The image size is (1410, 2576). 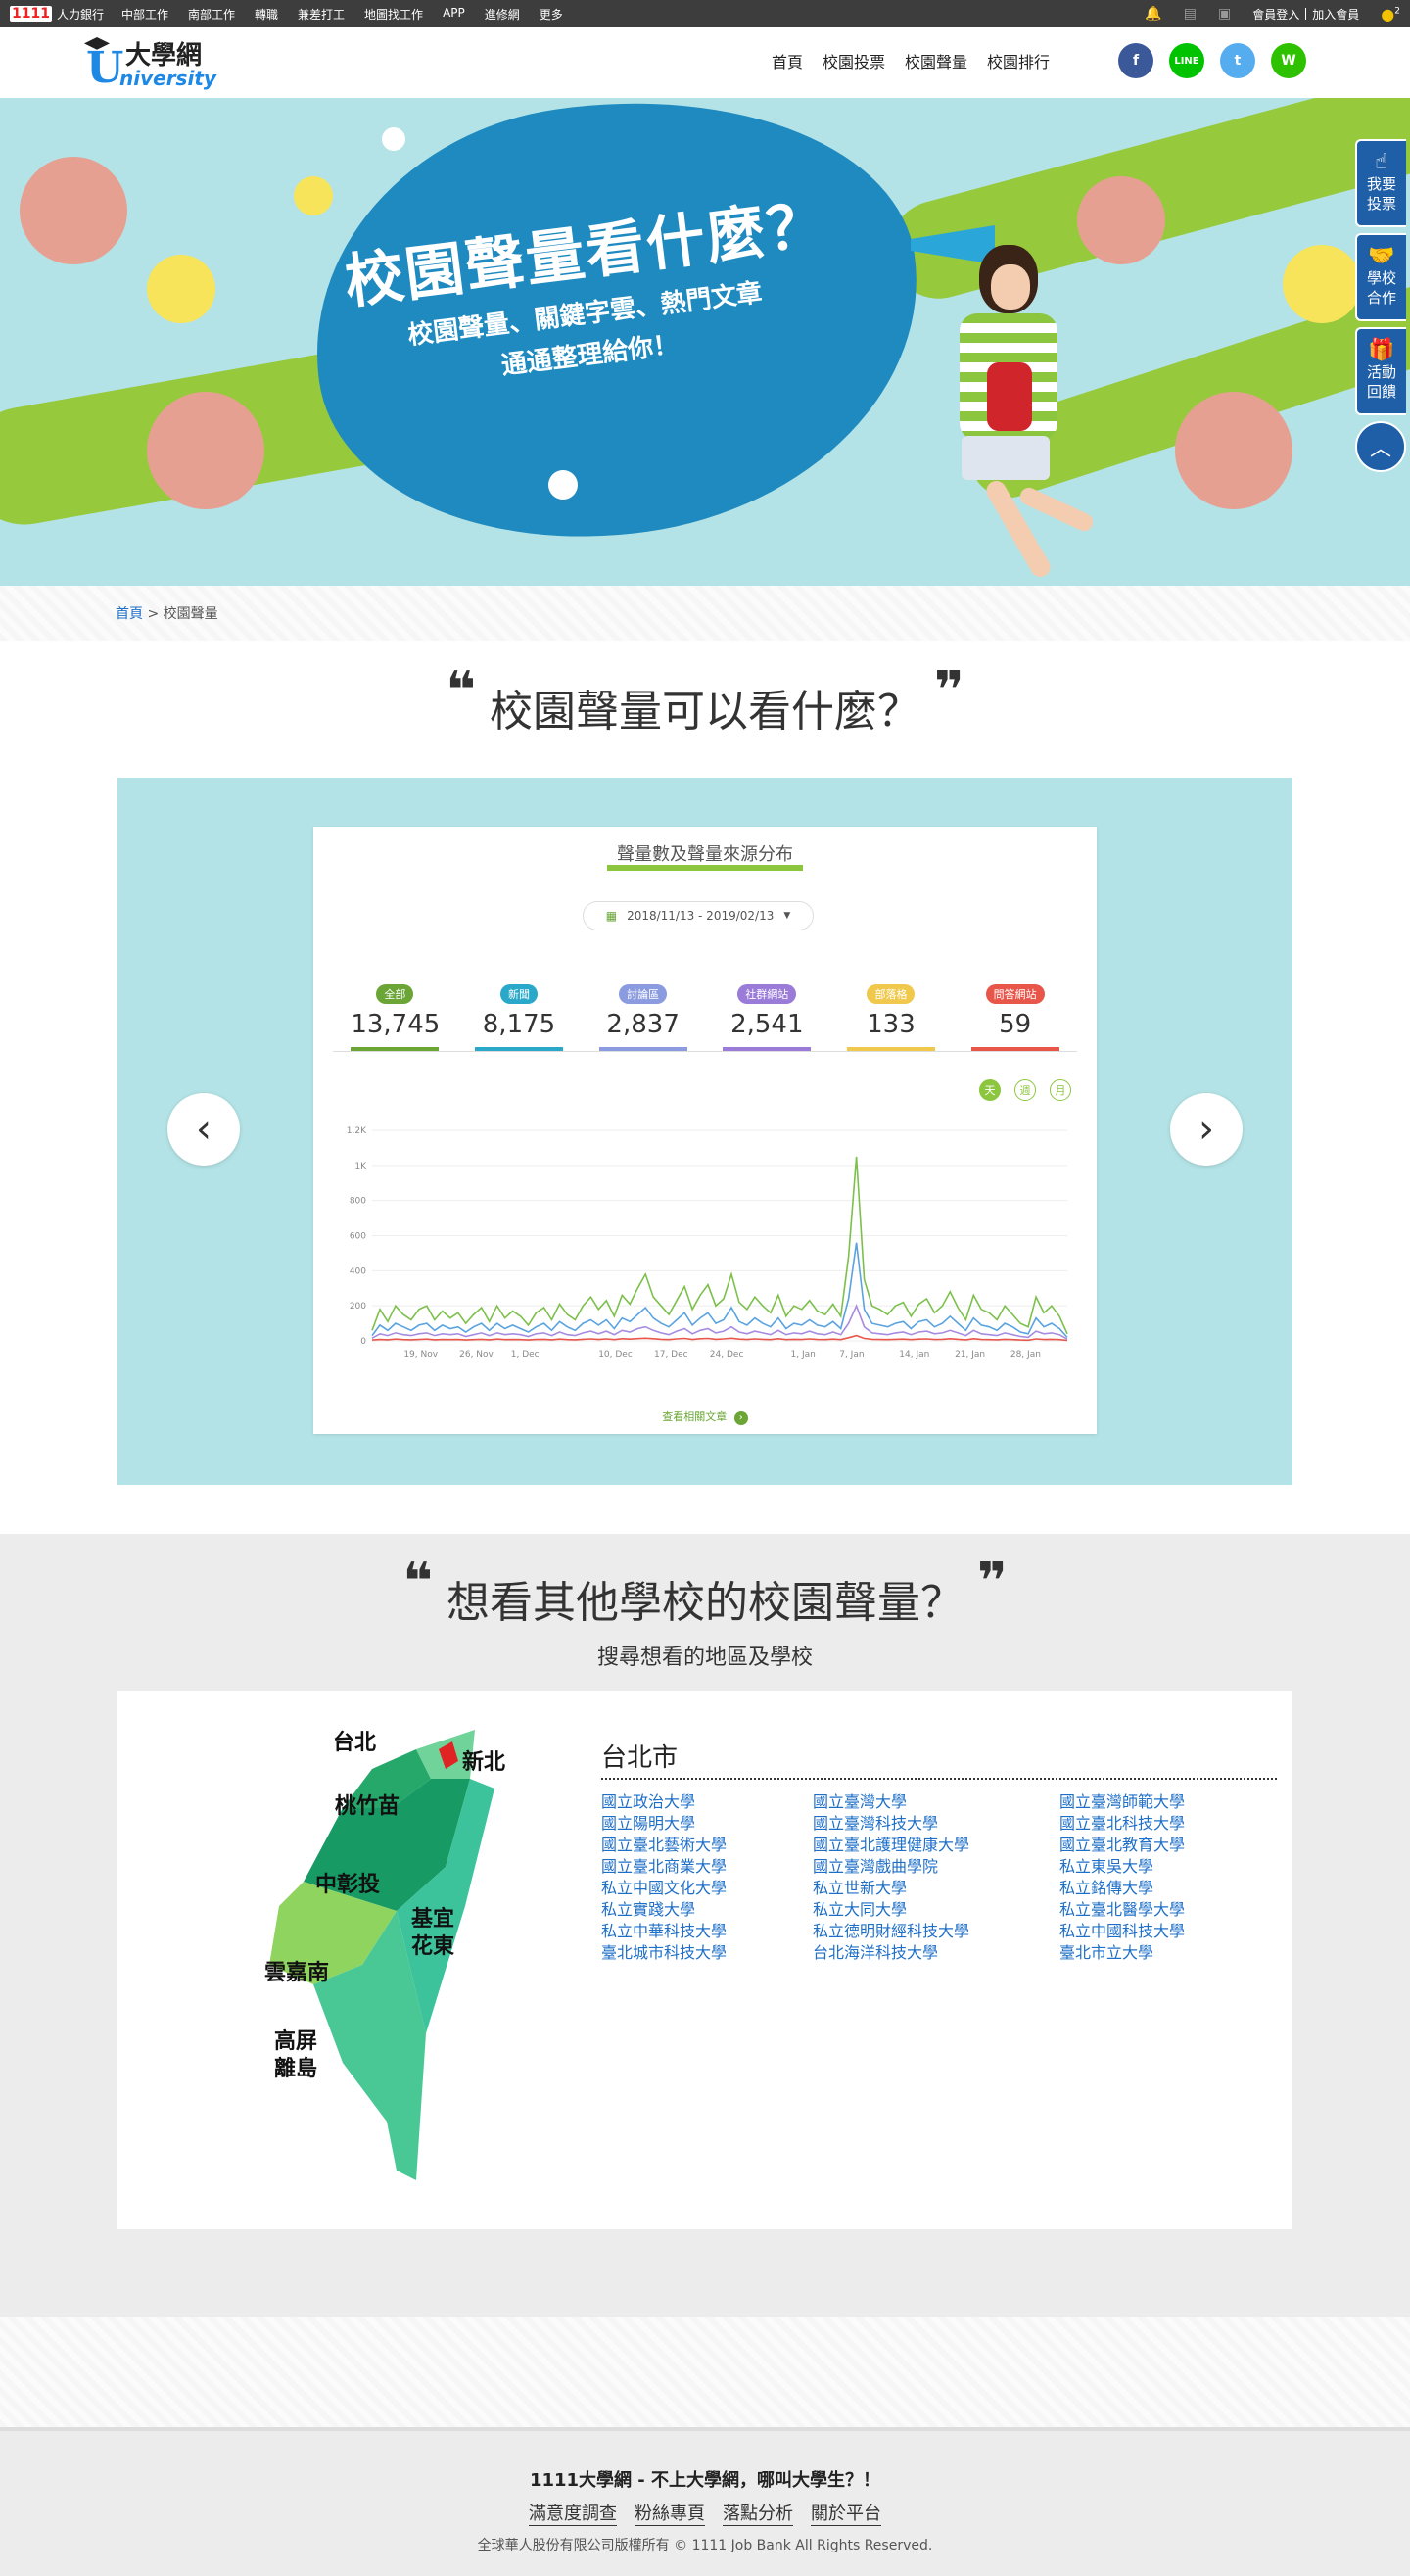 I want to click on school-link: 國立陽明大學, so click(x=707, y=1824).